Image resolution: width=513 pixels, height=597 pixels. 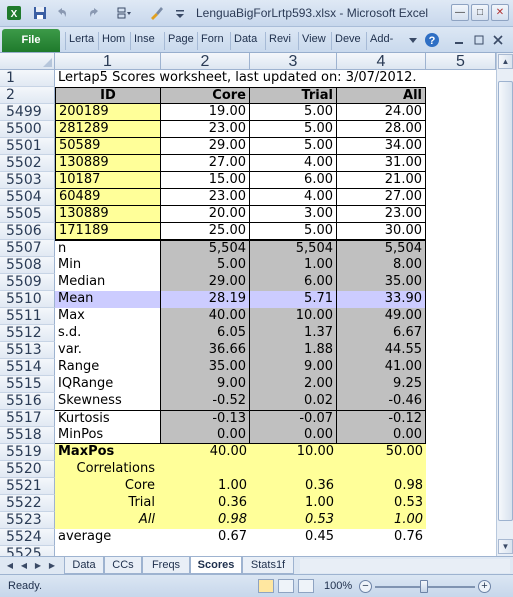 What do you see at coordinates (27, 265) in the screenshot?
I see `row-header: 5508` at bounding box center [27, 265].